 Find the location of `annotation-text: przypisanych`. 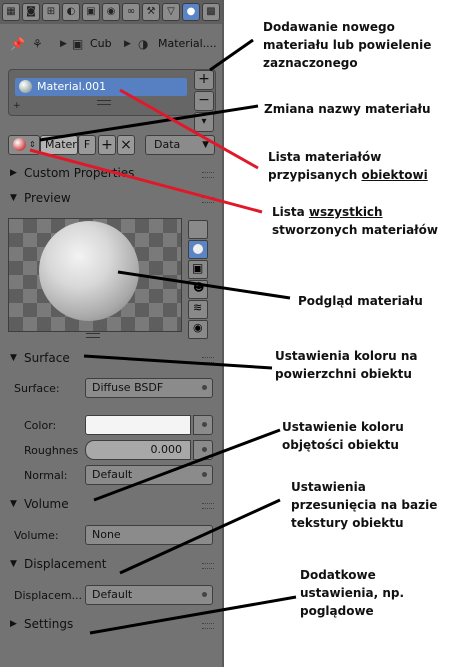

annotation-text: przypisanych is located at coordinates (315, 175).